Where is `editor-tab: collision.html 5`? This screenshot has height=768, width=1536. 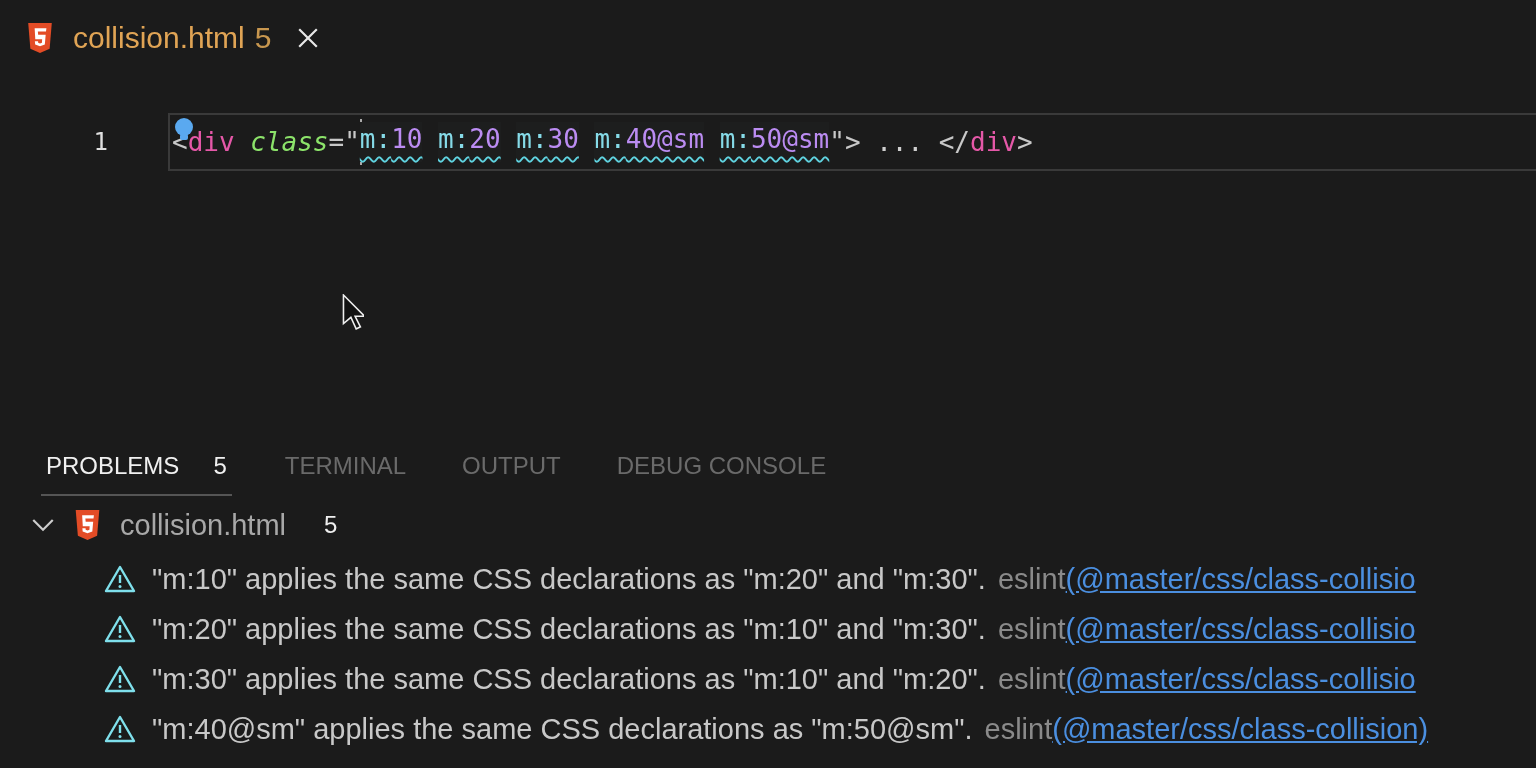 editor-tab: collision.html 5 is located at coordinates (173, 38).